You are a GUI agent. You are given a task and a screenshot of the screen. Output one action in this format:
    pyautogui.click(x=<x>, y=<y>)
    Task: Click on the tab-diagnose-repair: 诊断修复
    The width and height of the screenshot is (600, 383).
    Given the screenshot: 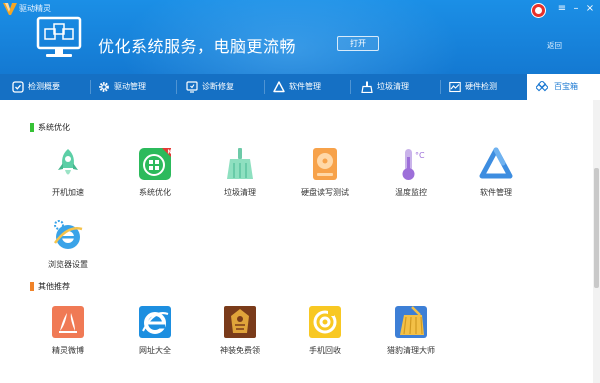 What is the action you would take?
    pyautogui.click(x=226, y=87)
    